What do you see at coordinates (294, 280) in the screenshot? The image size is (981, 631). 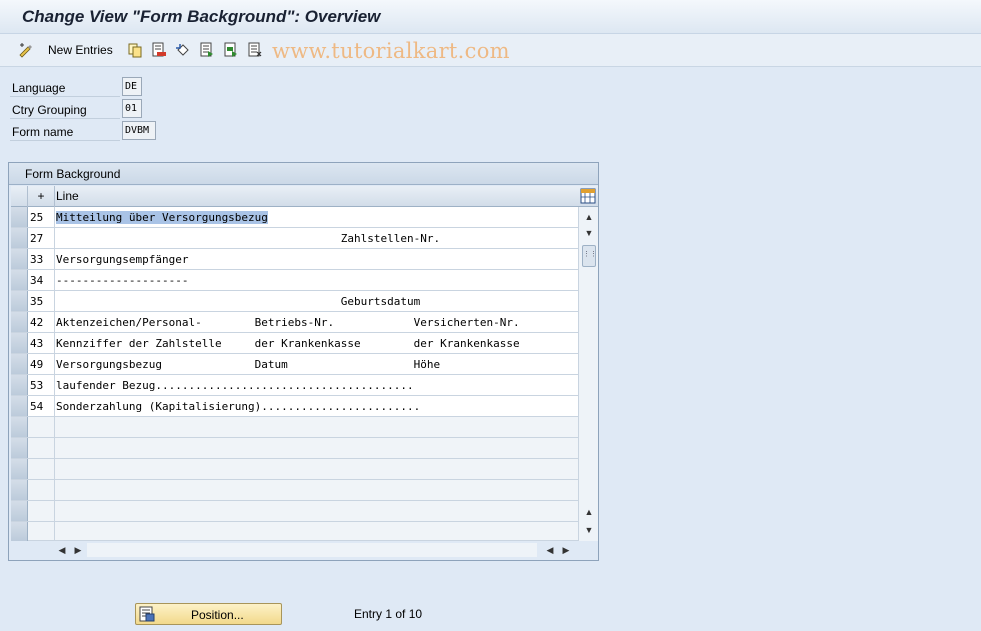 I see `table-row: 34 --------------------` at bounding box center [294, 280].